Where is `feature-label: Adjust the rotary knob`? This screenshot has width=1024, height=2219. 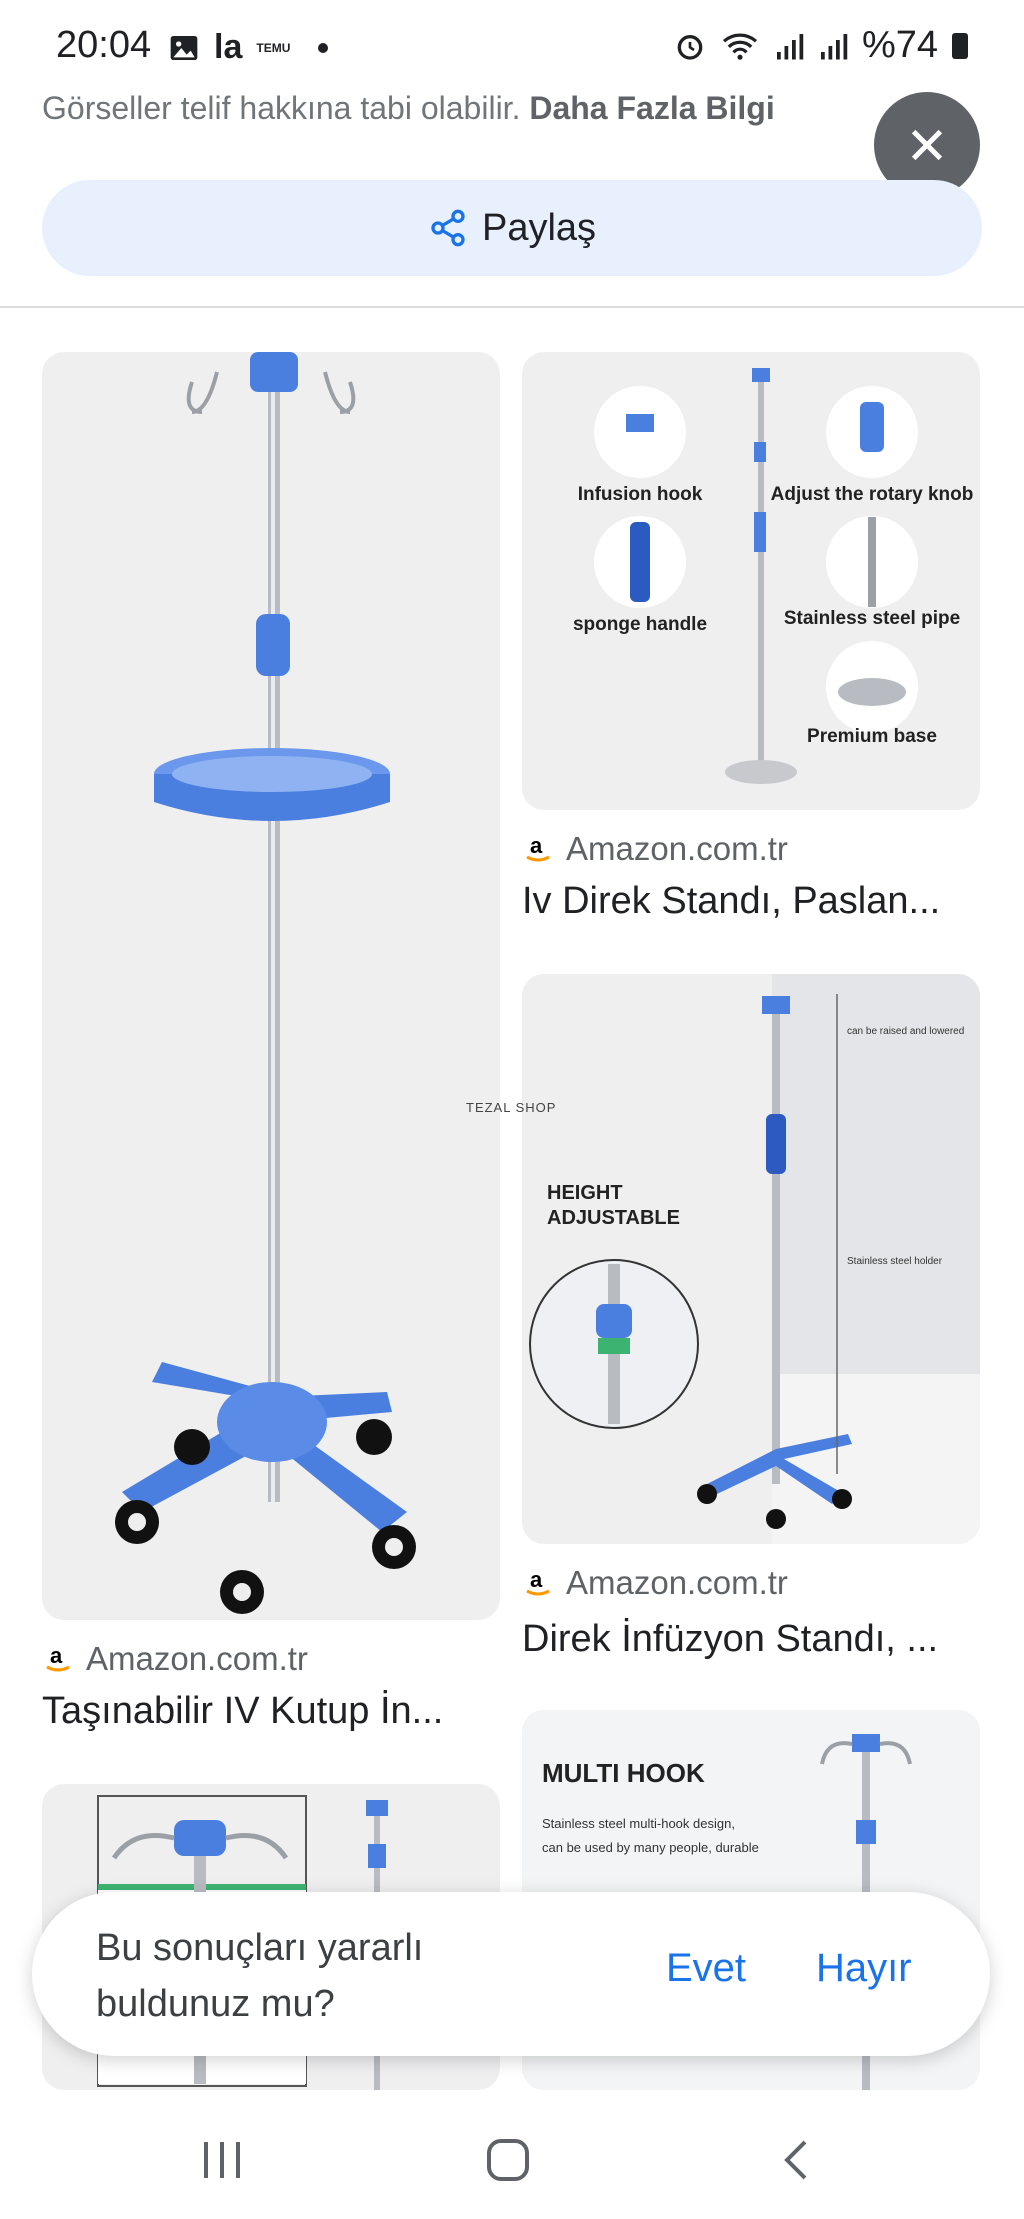 feature-label: Adjust the rotary knob is located at coordinates (872, 494).